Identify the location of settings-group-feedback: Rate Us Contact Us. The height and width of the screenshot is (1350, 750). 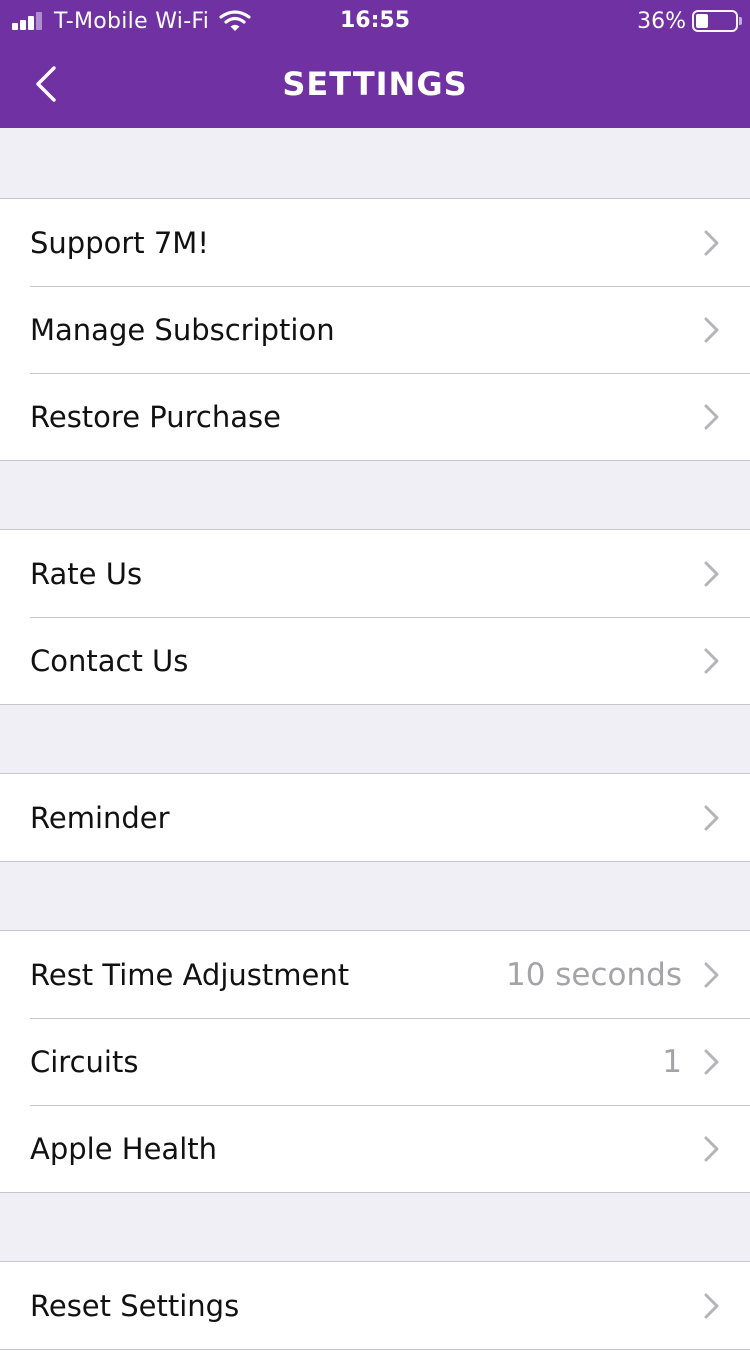
(375, 617).